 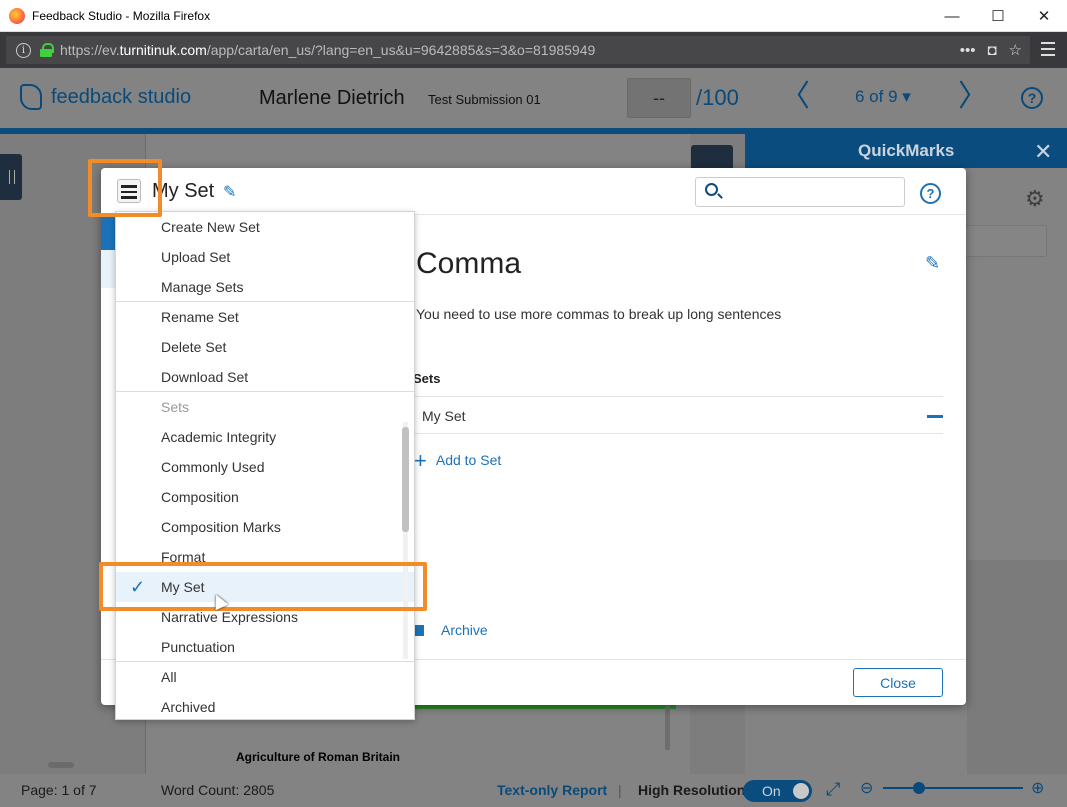 I want to click on add-to-set-label: Add to Set, so click(x=468, y=460).